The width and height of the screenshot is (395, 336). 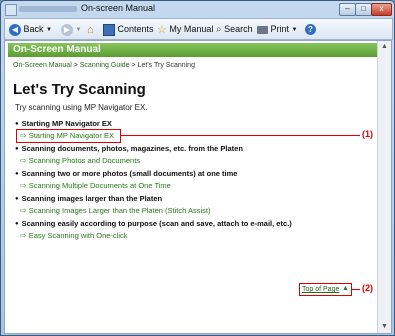 I want to click on vertical-scrollbar: ▲ ▼, so click(x=384, y=187).